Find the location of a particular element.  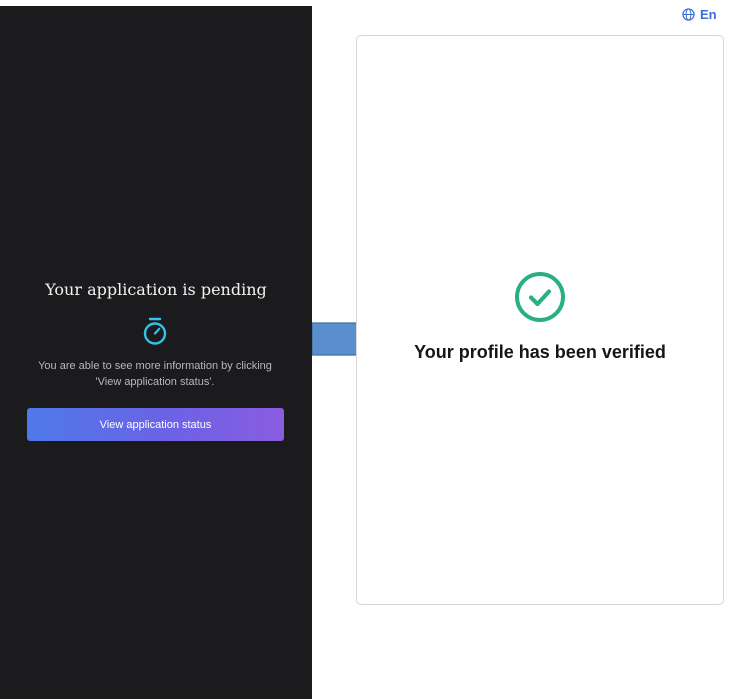

stopwatch-icon is located at coordinates (155, 331).